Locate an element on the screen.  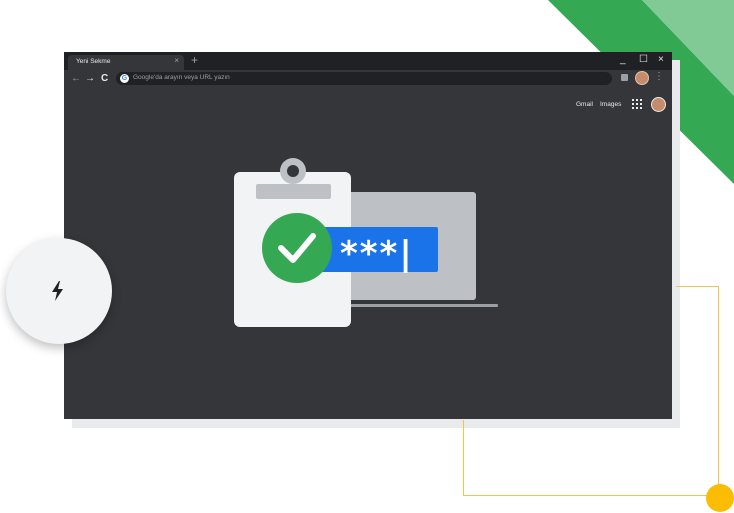
lightning-badge is located at coordinates (59, 291).